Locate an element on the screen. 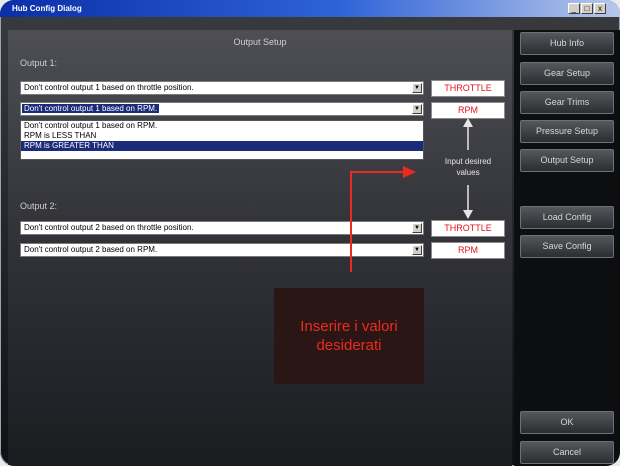 This screenshot has width=620, height=466. annotation-overlay is located at coordinates (411, 195).